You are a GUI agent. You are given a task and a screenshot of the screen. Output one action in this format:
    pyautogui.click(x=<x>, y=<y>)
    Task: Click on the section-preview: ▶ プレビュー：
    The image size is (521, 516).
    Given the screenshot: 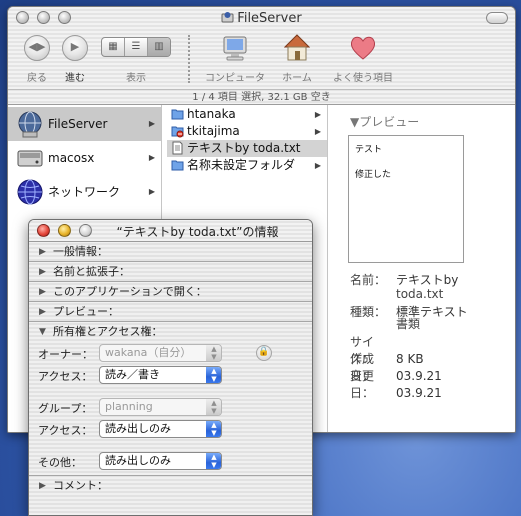 What is the action you would take?
    pyautogui.click(x=170, y=312)
    